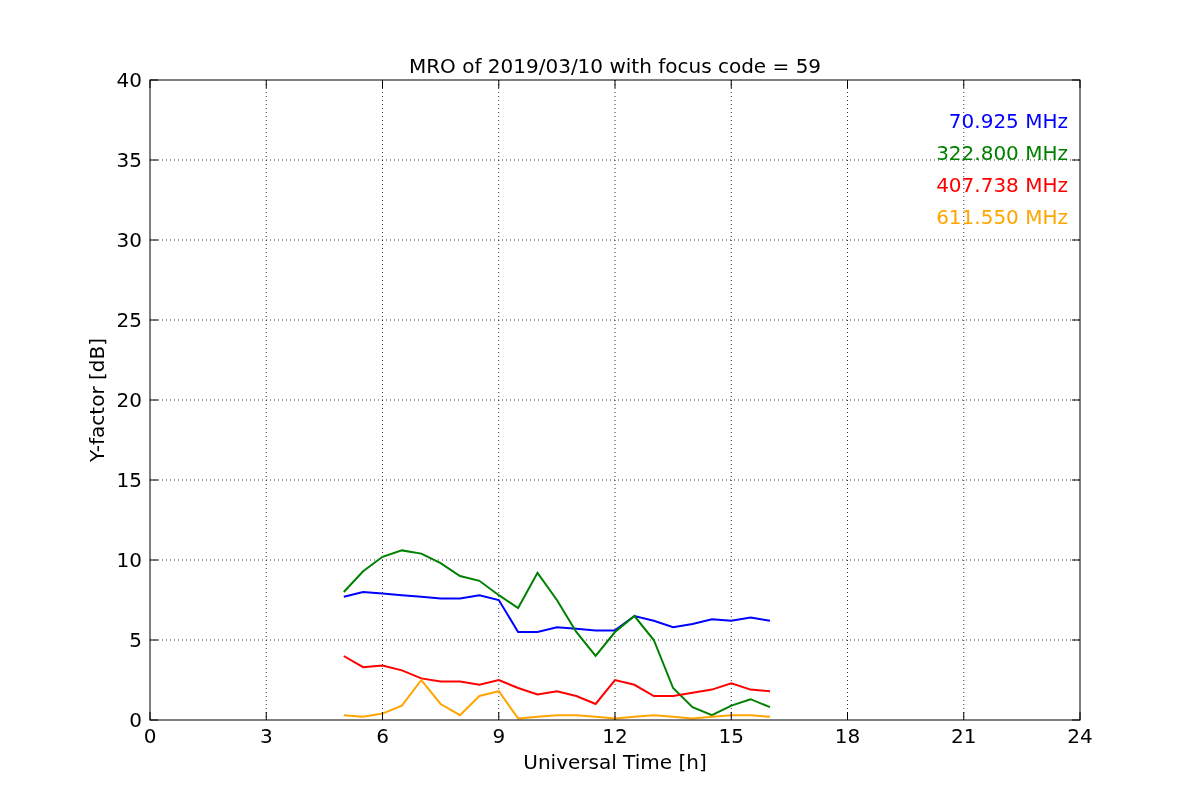 The height and width of the screenshot is (800, 1200). I want to click on y-axis-label: Y-factor [dB], so click(97, 400).